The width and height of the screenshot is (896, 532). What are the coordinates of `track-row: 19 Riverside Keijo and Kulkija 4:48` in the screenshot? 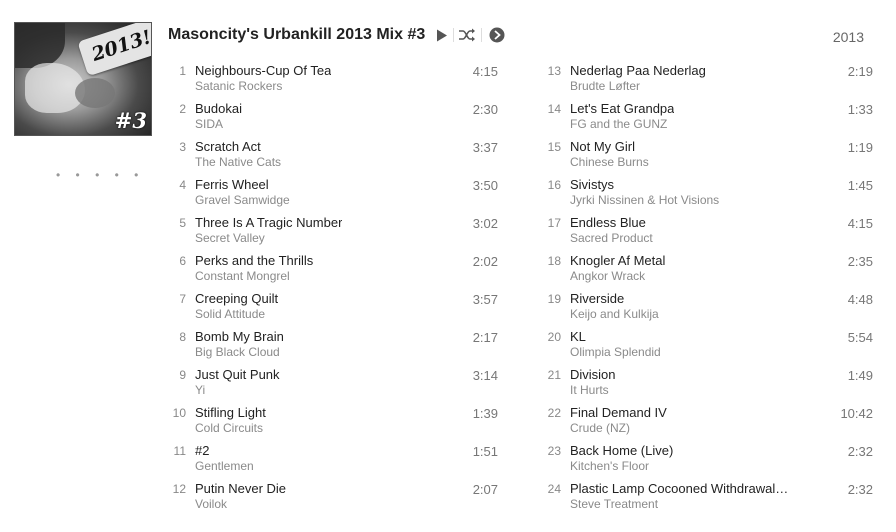 It's located at (709, 309).